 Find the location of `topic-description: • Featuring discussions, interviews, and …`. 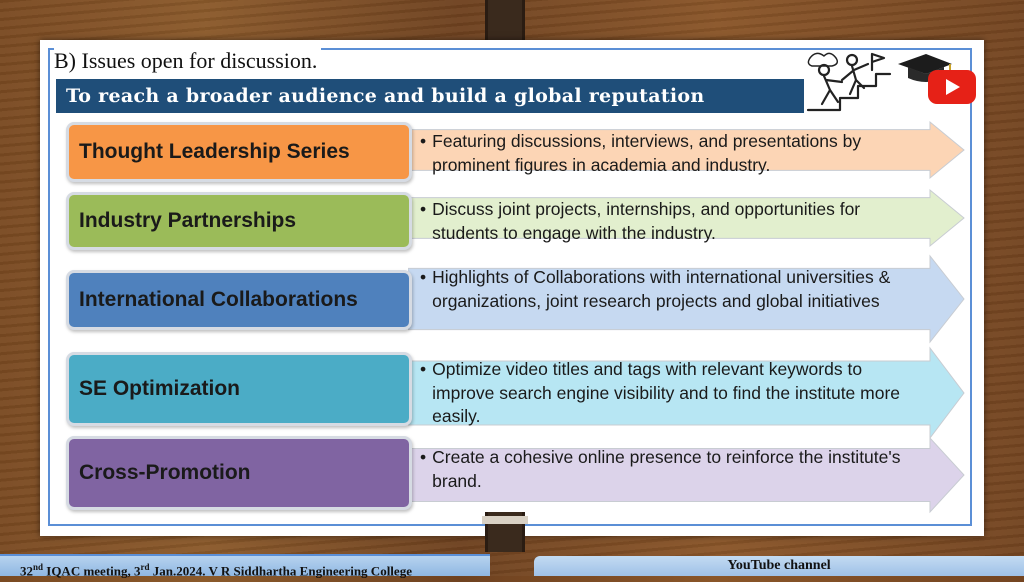

topic-description: • Featuring discussions, interviews, and … is located at coordinates (670, 153).